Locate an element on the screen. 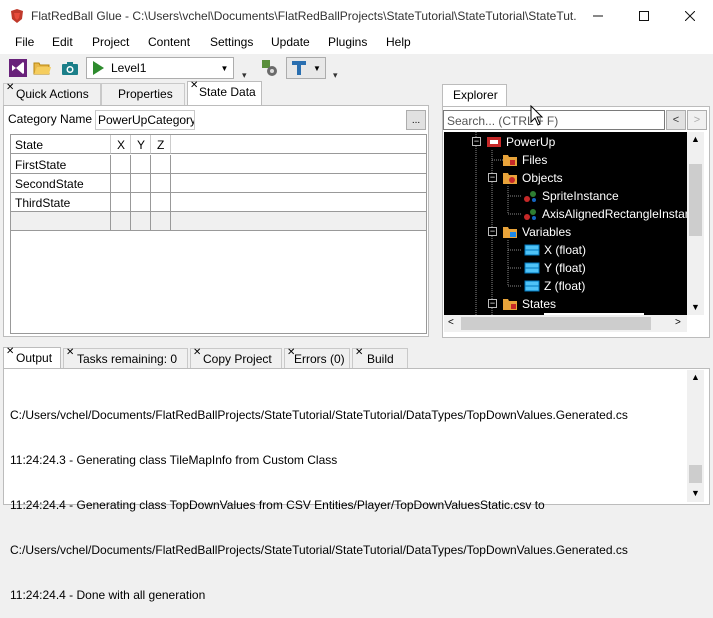 Image resolution: width=713 pixels, height=618 pixels. tree-item-files: Files is located at coordinates (524, 160).